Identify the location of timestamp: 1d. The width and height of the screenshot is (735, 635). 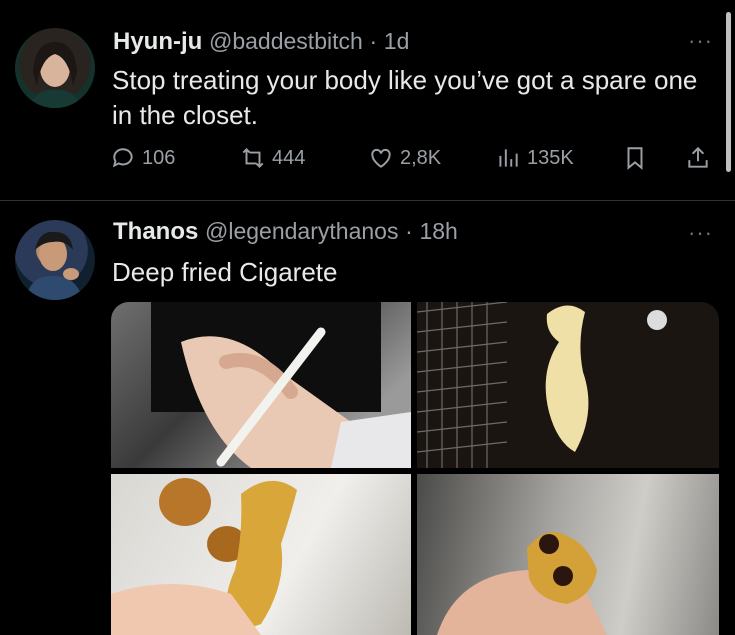
(397, 41).